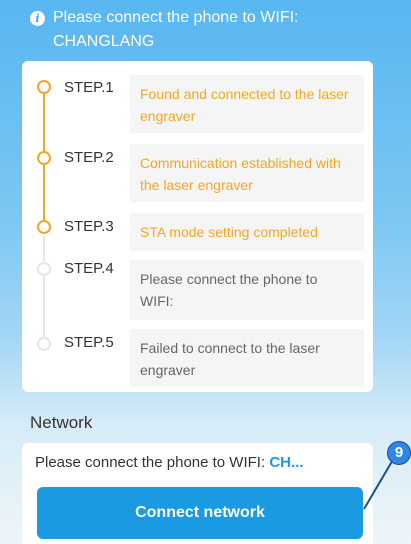 The image size is (411, 544). What do you see at coordinates (61, 422) in the screenshot?
I see `network-section-title: Network` at bounding box center [61, 422].